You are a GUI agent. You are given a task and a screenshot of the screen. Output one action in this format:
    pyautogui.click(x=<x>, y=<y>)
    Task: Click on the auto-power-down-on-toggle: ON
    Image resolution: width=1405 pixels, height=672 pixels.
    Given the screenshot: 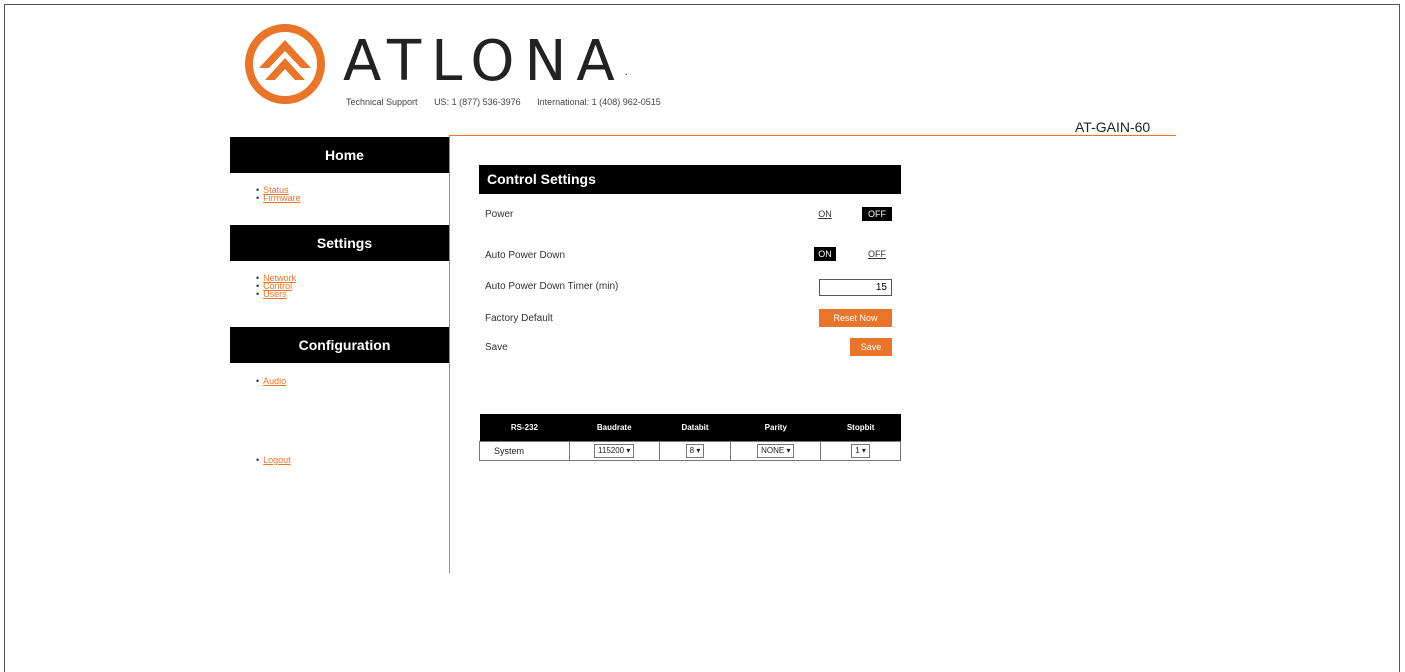 What is the action you would take?
    pyautogui.click(x=825, y=254)
    